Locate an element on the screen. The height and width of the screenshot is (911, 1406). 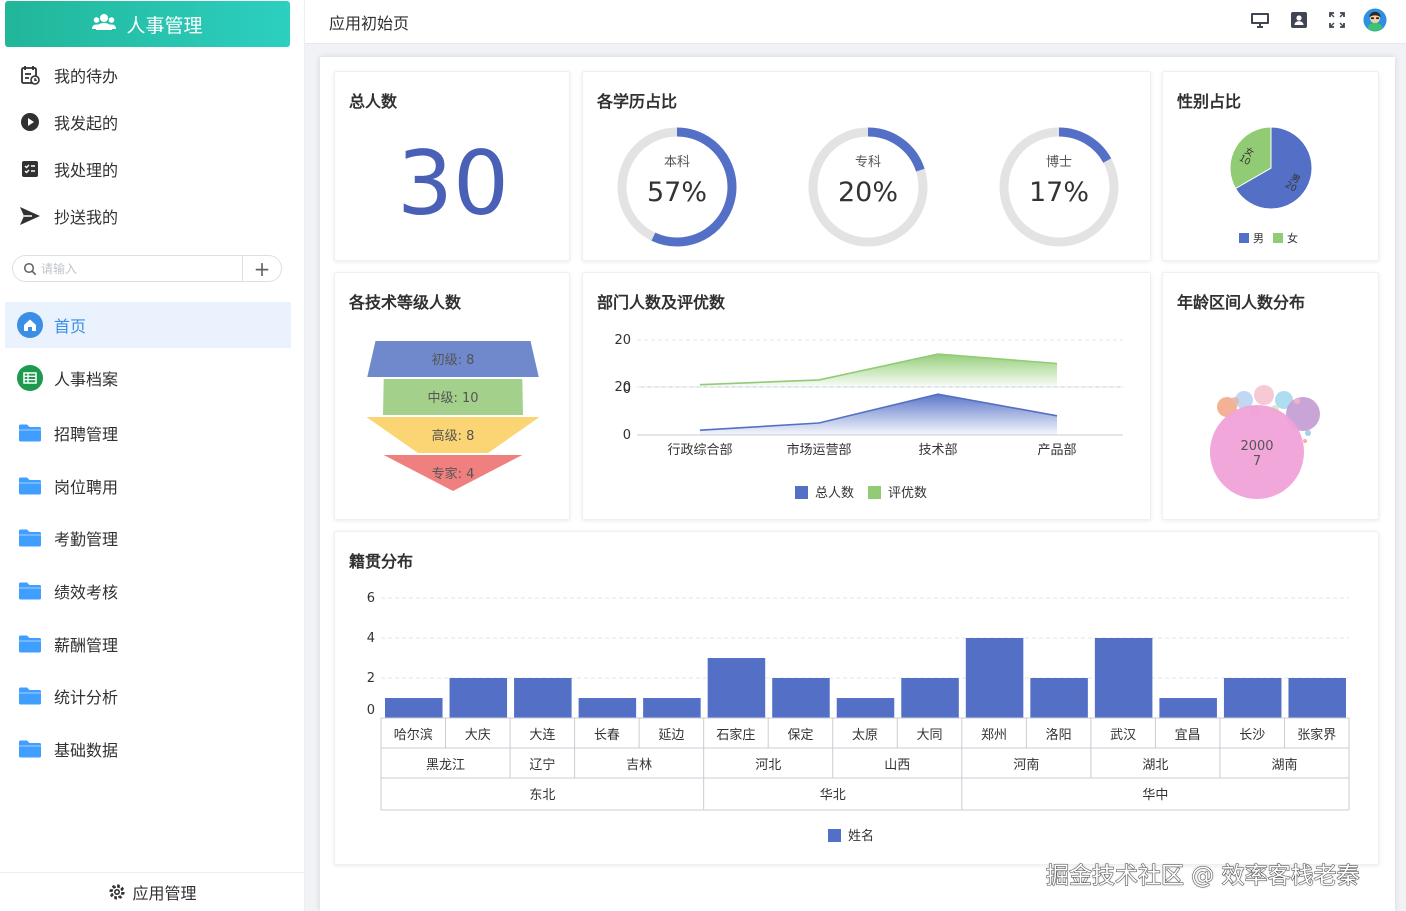
card-total-count: 总人数 30 is located at coordinates (452, 166).